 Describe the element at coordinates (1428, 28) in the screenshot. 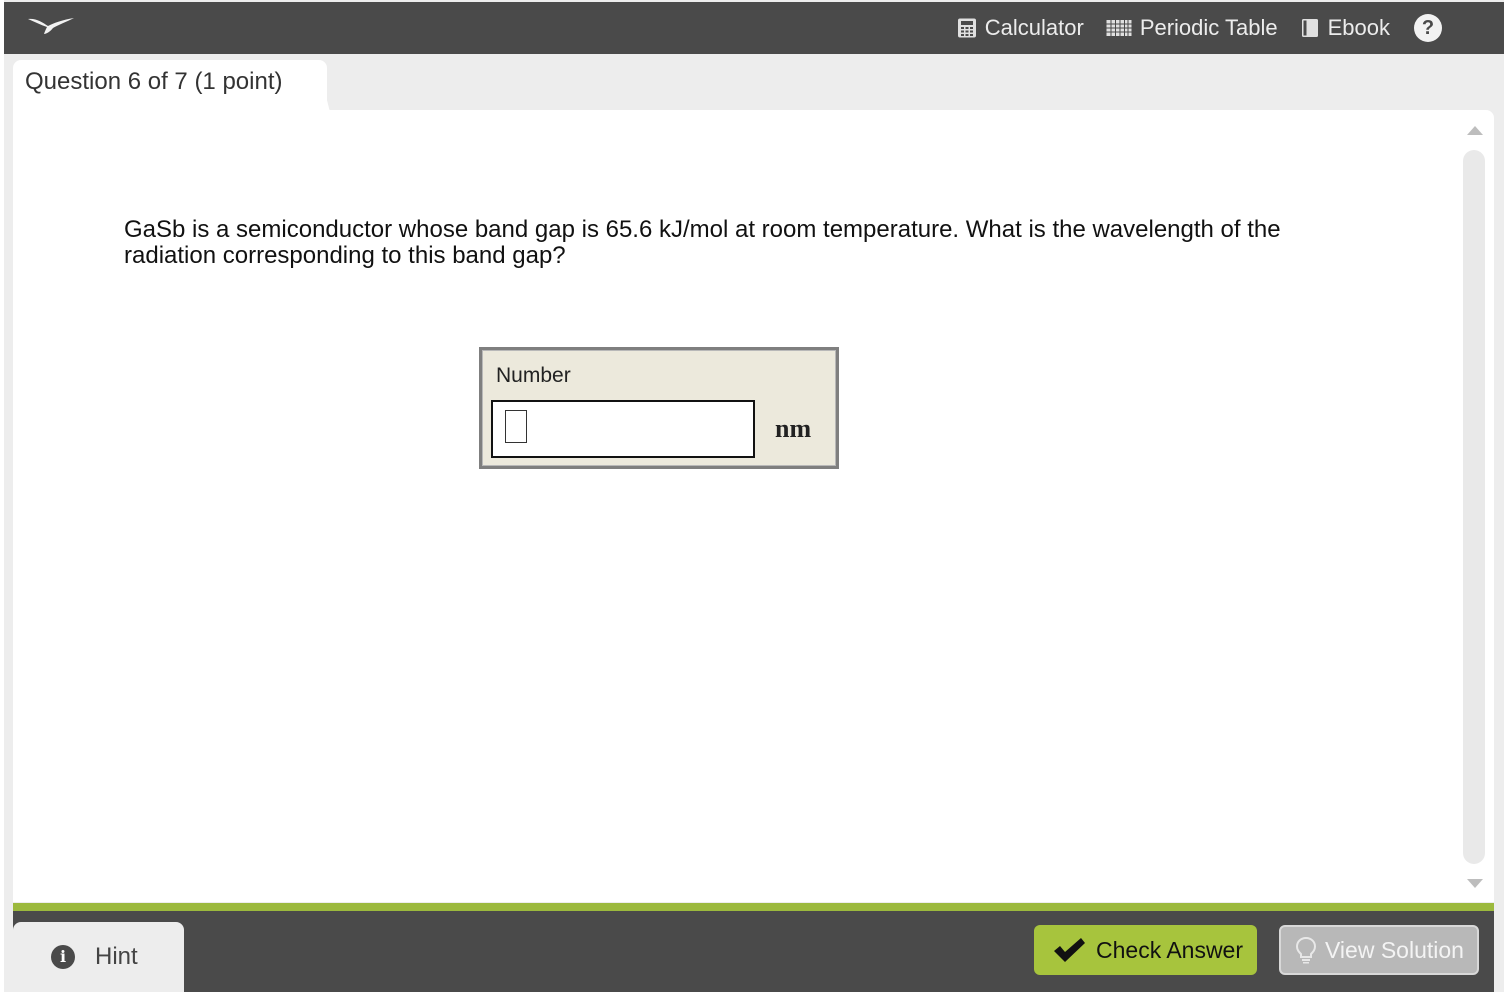

I see `help-icon: ?` at that location.